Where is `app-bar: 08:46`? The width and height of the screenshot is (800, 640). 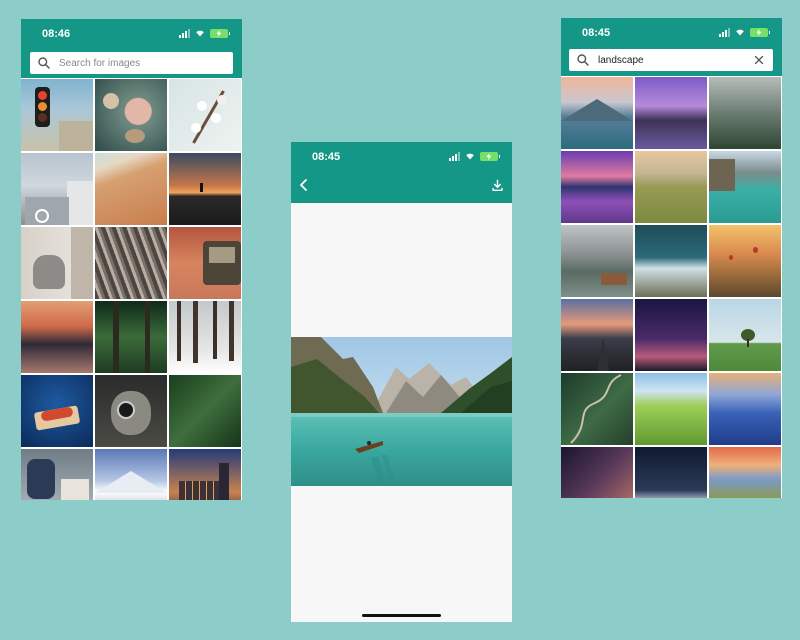 app-bar: 08:46 is located at coordinates (131, 48).